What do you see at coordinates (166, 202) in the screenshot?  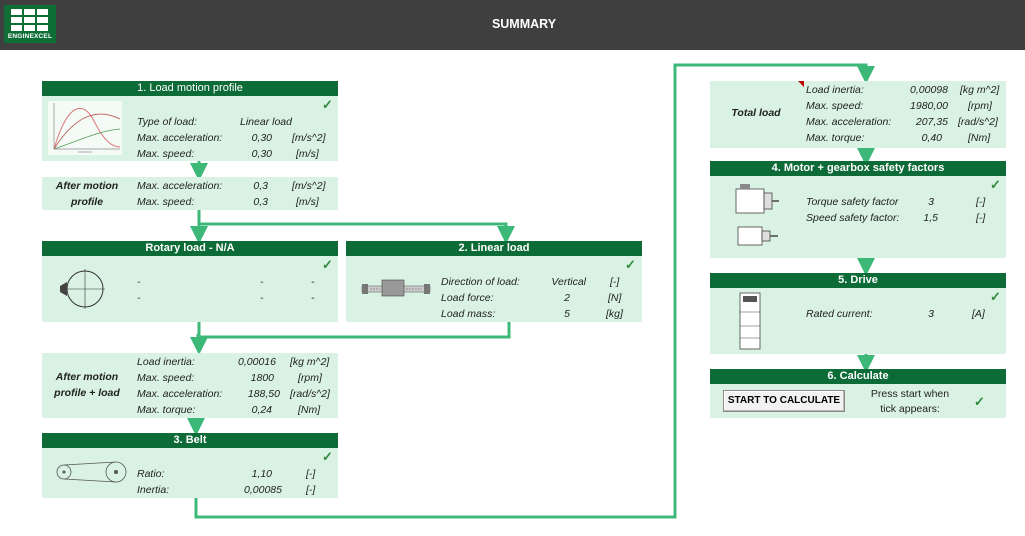 I see `after-max-speed-label: Max. speed:` at bounding box center [166, 202].